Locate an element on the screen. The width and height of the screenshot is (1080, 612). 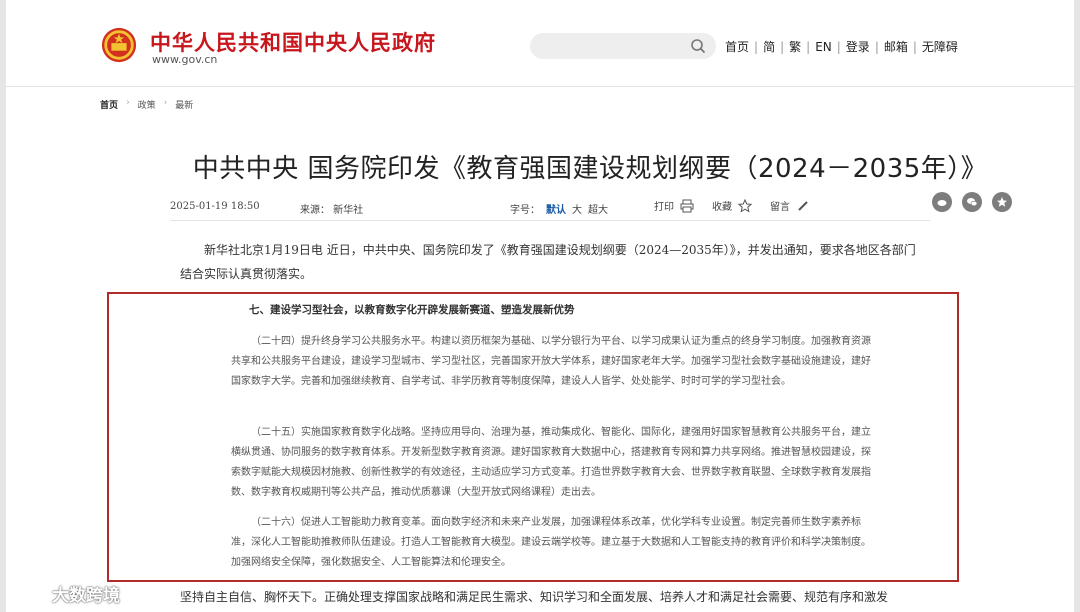
section-heading: 七、建设学习型社会，以教育数字化开辟发展新赛道、塑造发展新优势 is located at coordinates (412, 310).